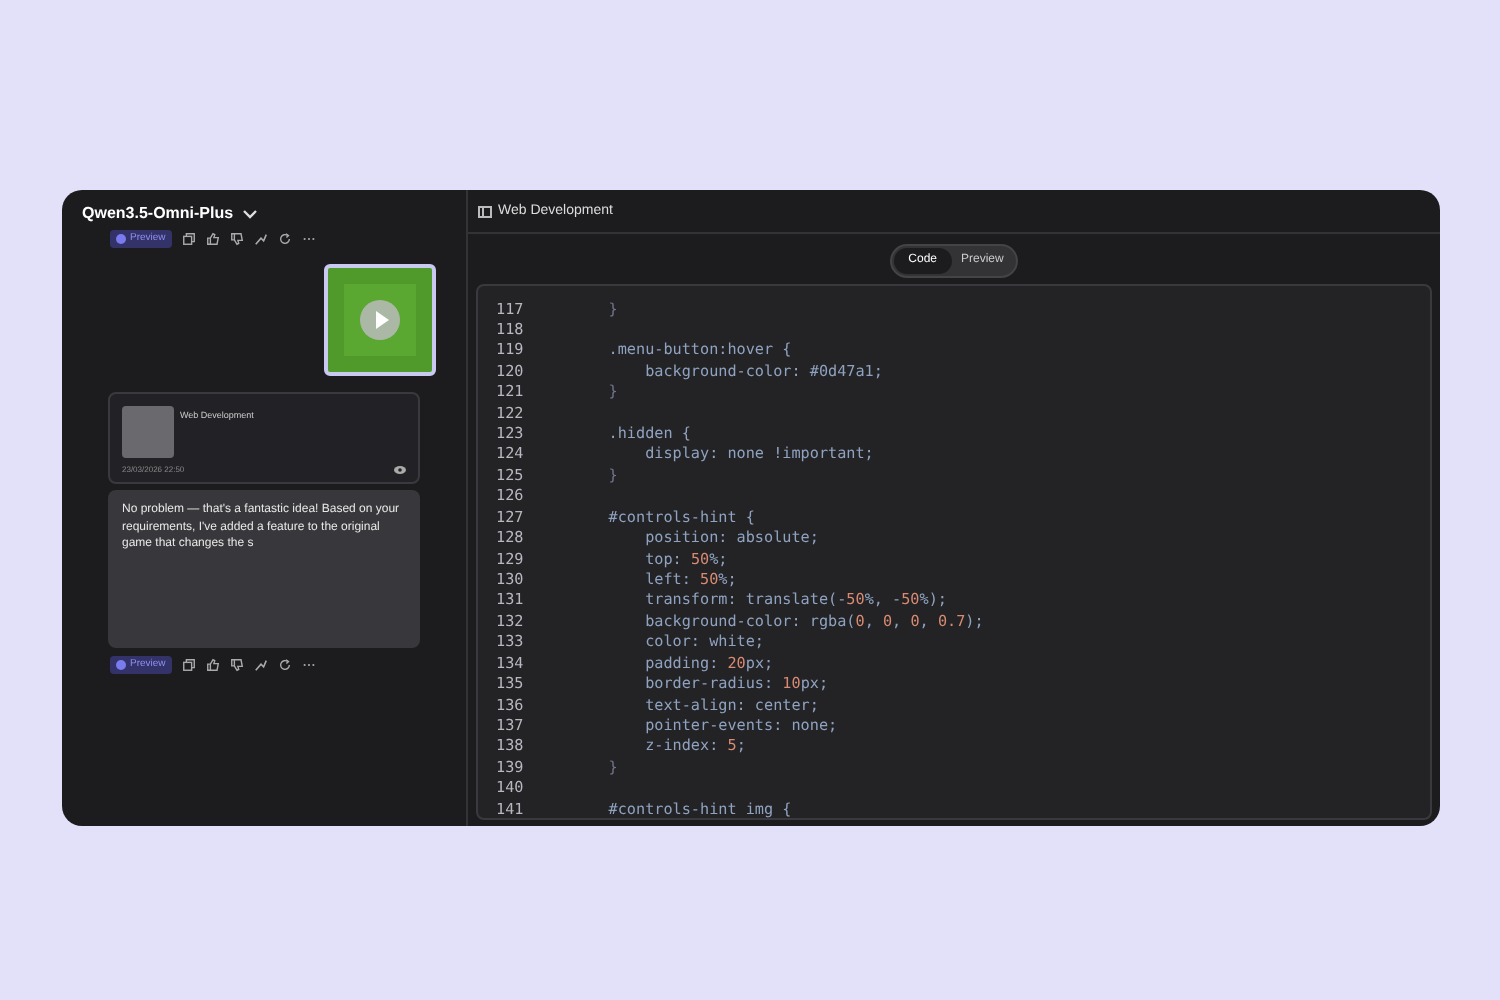  Describe the element at coordinates (158, 214) in the screenshot. I see `model-name: Qwen3.5-Omni-Plus` at that location.